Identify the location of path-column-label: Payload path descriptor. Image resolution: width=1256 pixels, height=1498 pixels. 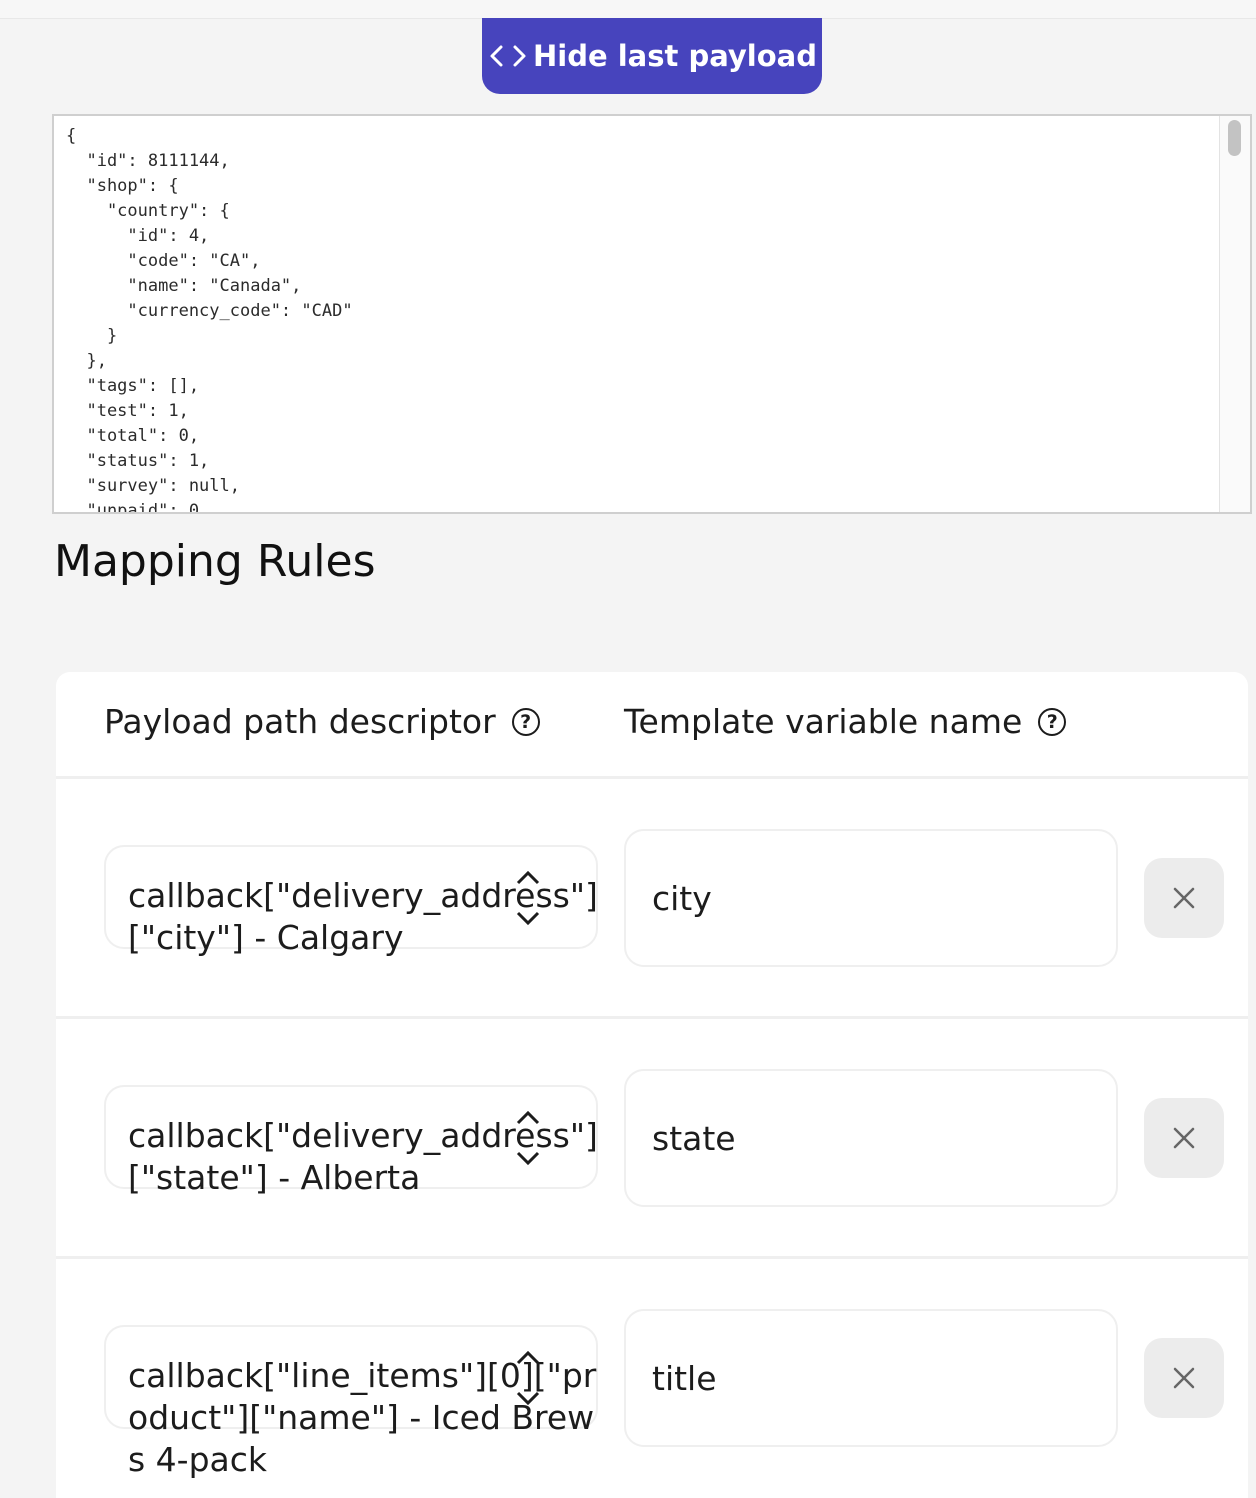
(300, 721).